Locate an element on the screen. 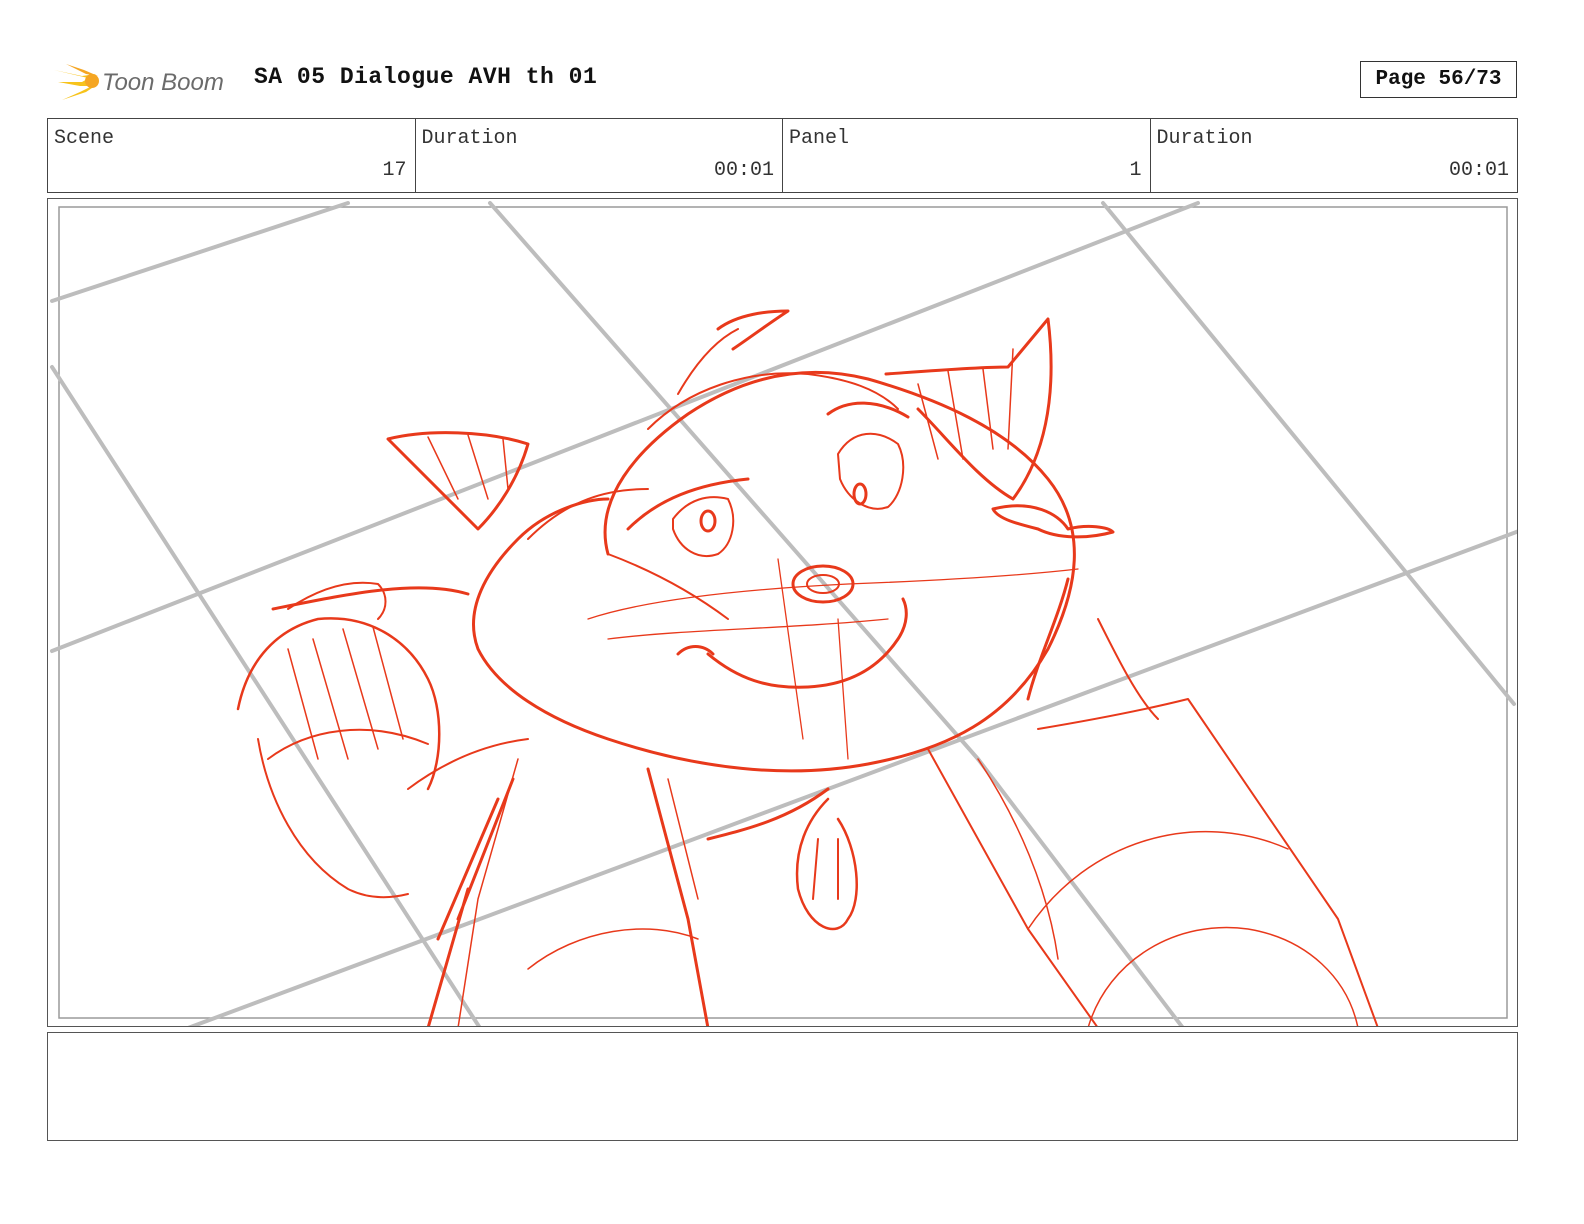 The width and height of the screenshot is (1584, 1224). panel-duration-value: 00:01 is located at coordinates (1478, 170).